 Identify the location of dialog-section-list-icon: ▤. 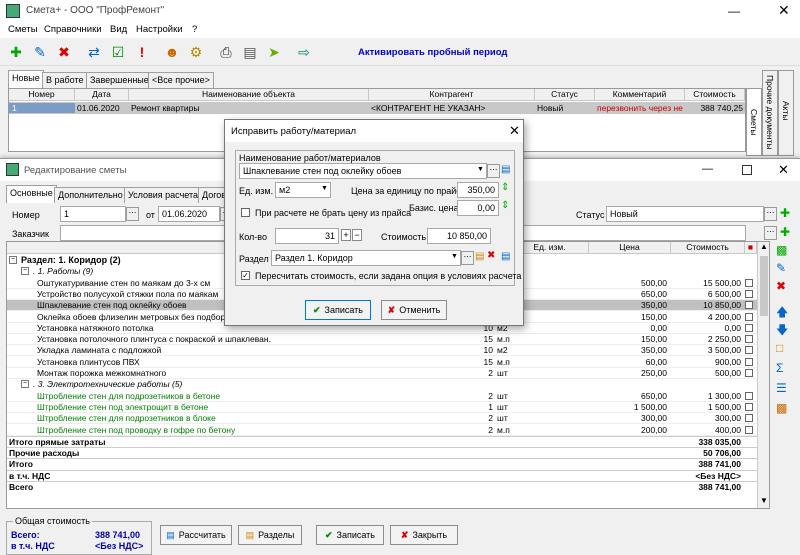
(505, 256).